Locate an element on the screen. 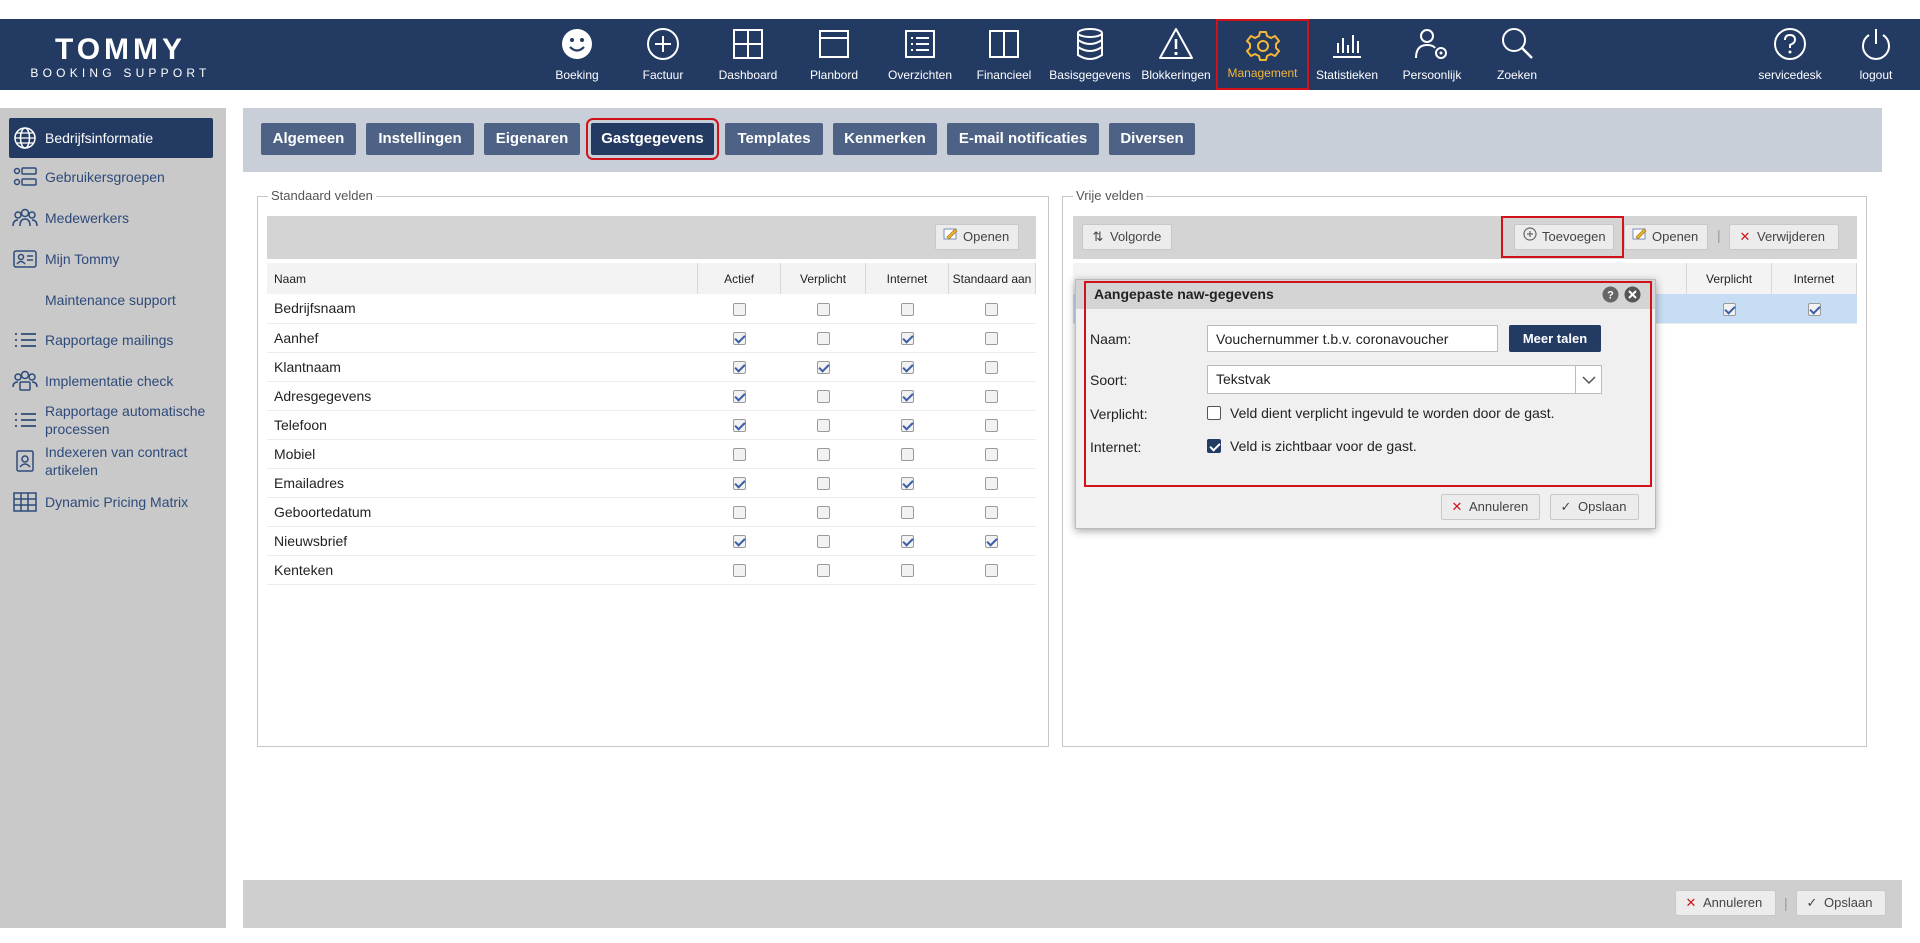  more-languages-button: Meer talen is located at coordinates (1555, 338).